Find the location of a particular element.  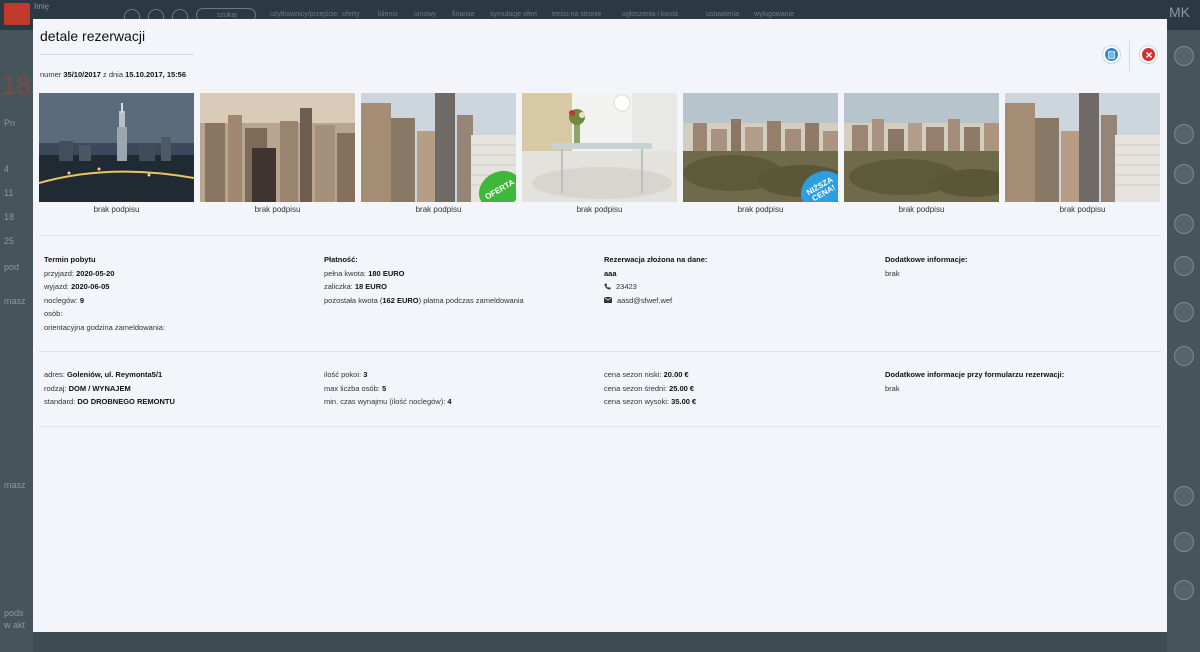

total-label: pełna kwota: is located at coordinates (345, 273).